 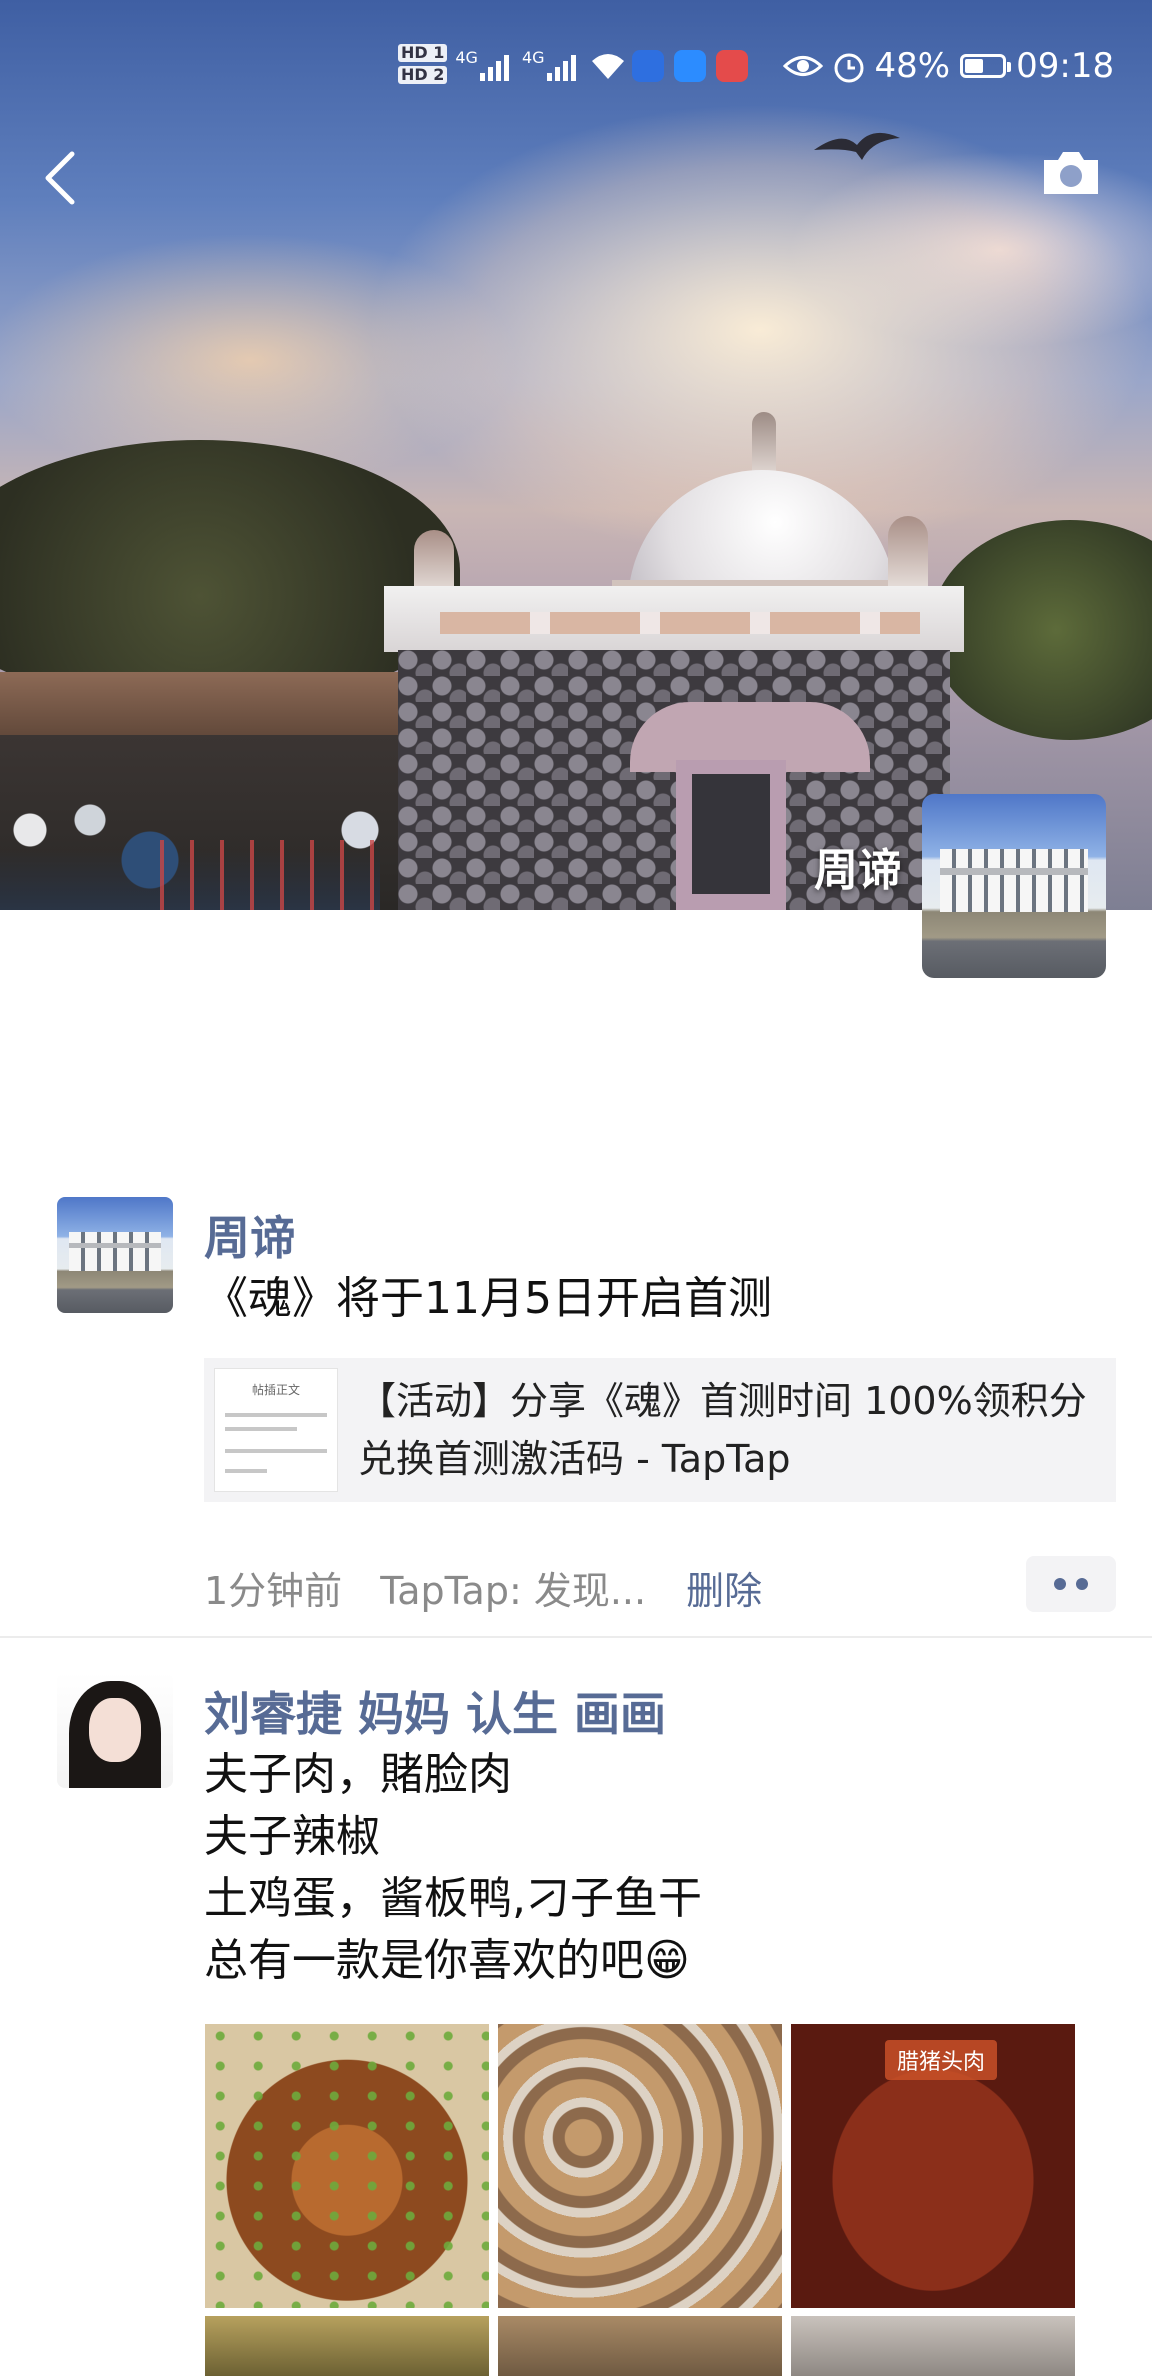 What do you see at coordinates (495, 66) in the screenshot?
I see `signal-icon` at bounding box center [495, 66].